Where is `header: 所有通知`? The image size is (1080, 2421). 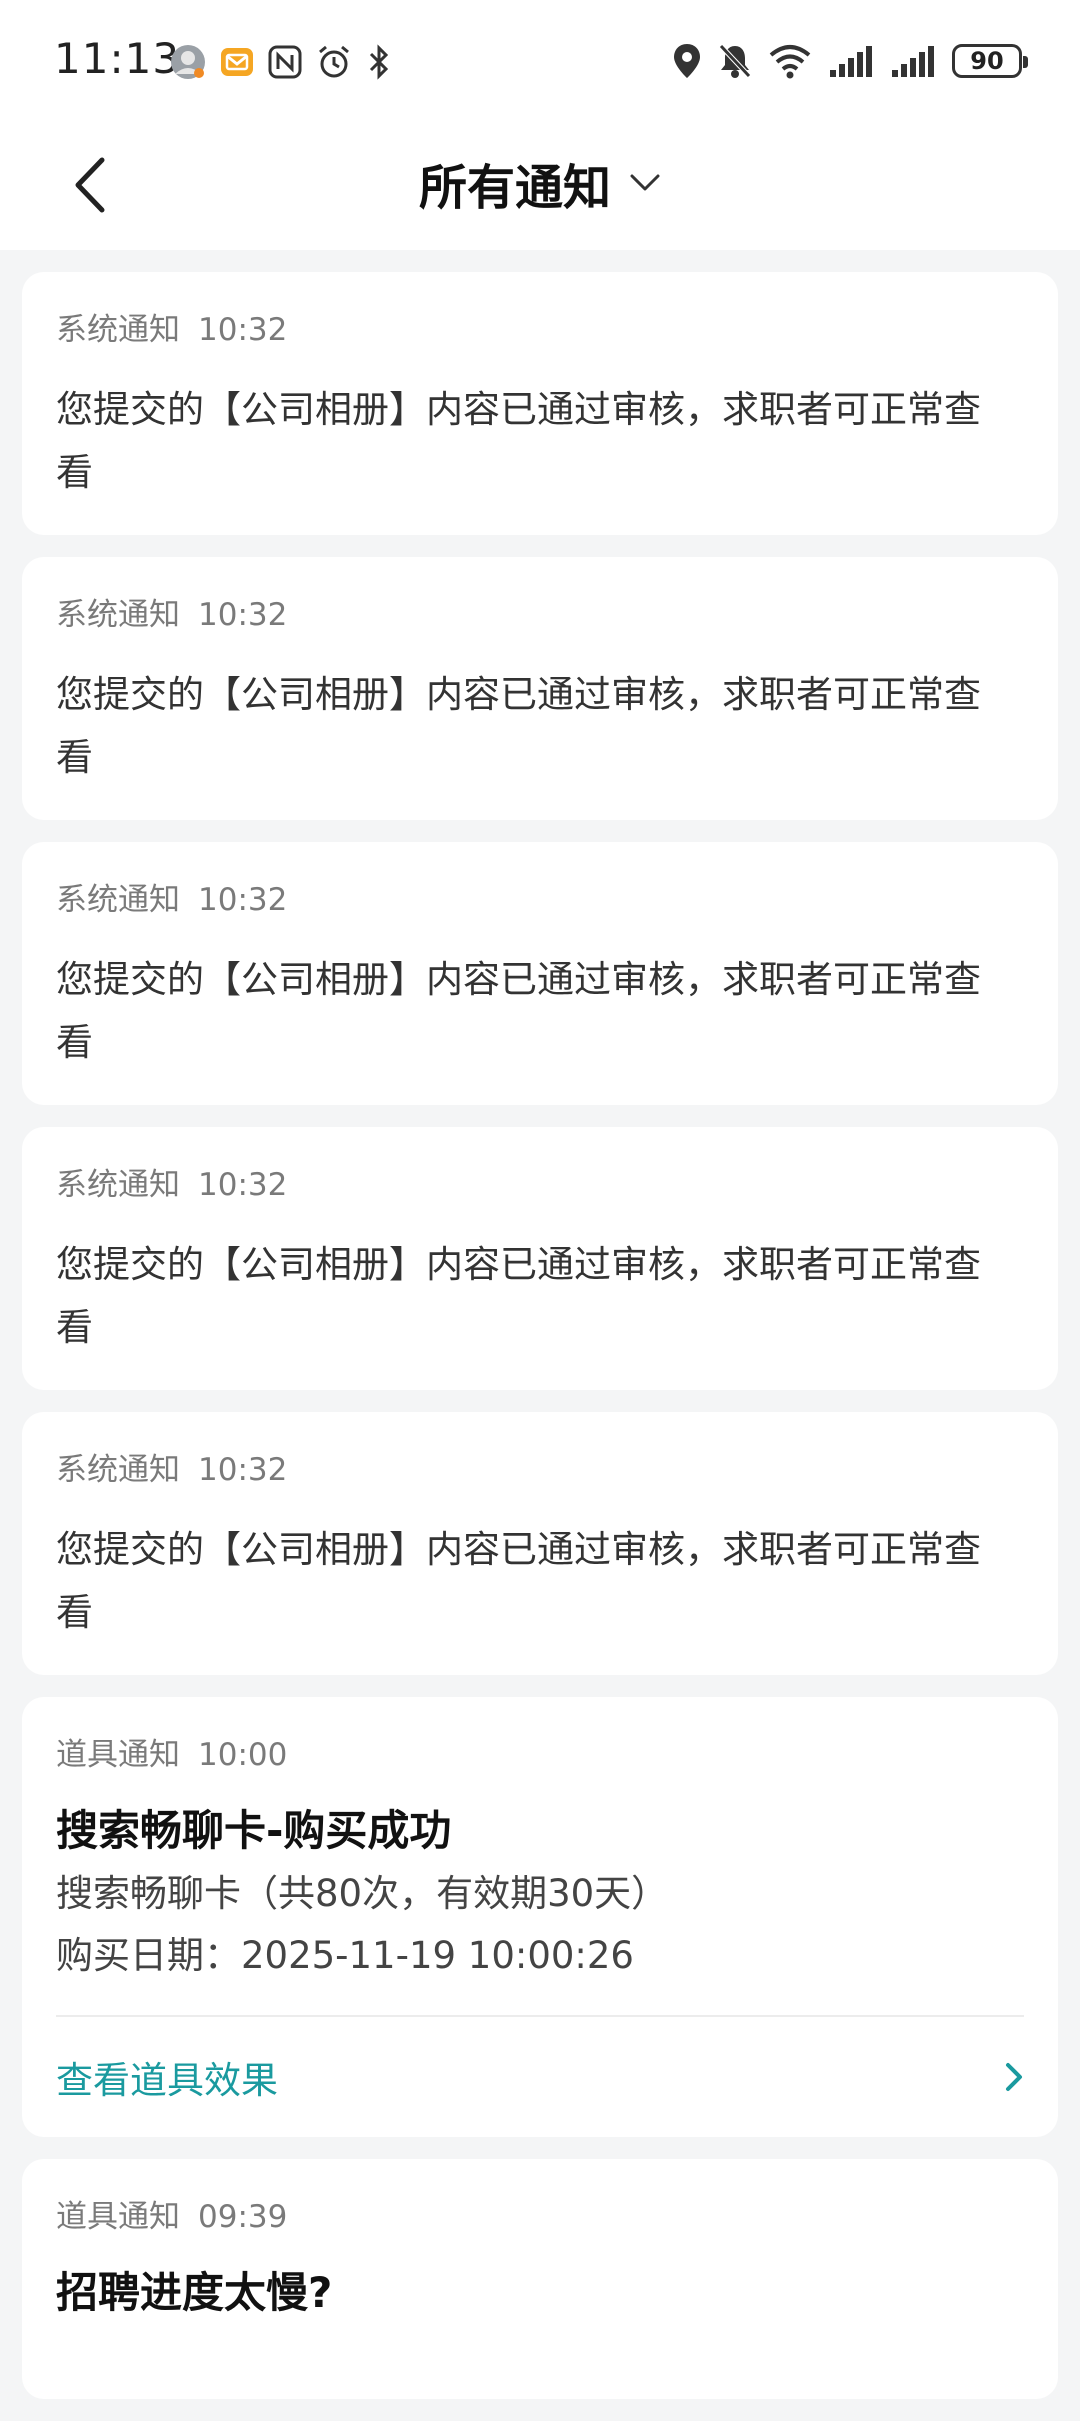
header: 所有通知 is located at coordinates (540, 185).